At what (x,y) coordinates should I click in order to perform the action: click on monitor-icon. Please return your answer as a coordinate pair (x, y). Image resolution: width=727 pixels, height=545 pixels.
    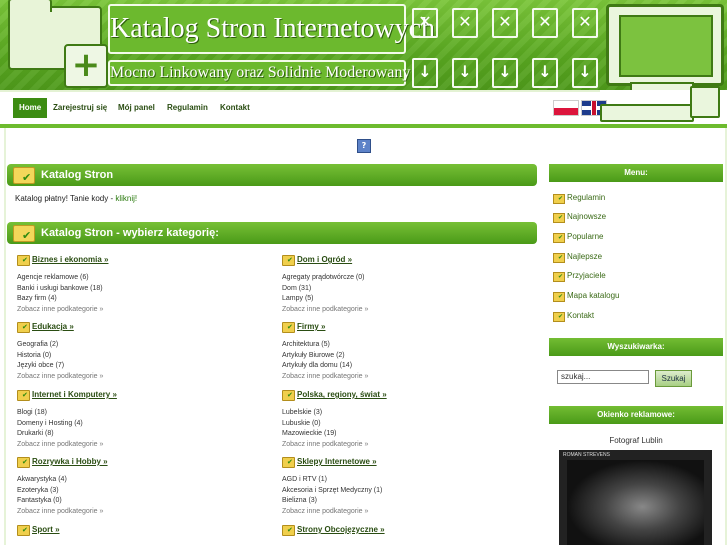
    Looking at the image, I should click on (665, 45).